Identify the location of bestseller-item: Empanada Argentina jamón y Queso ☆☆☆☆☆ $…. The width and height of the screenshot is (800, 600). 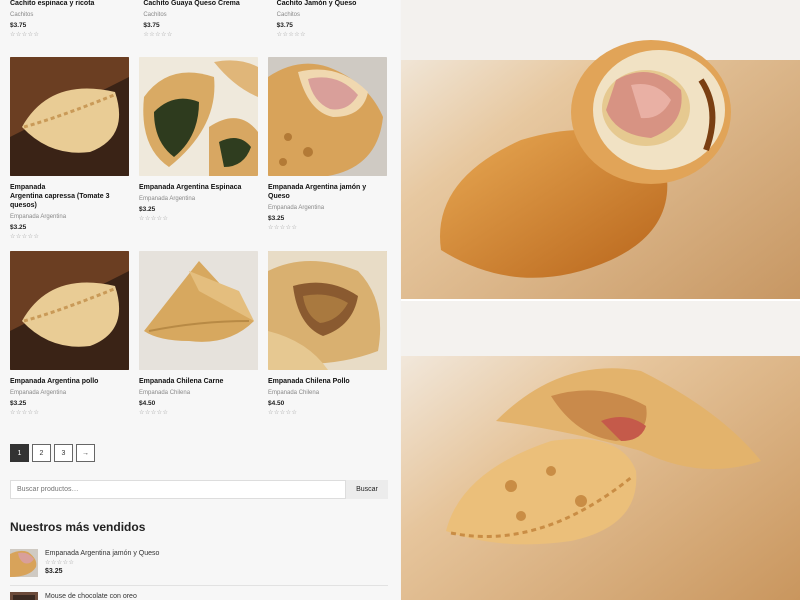
(199, 563).